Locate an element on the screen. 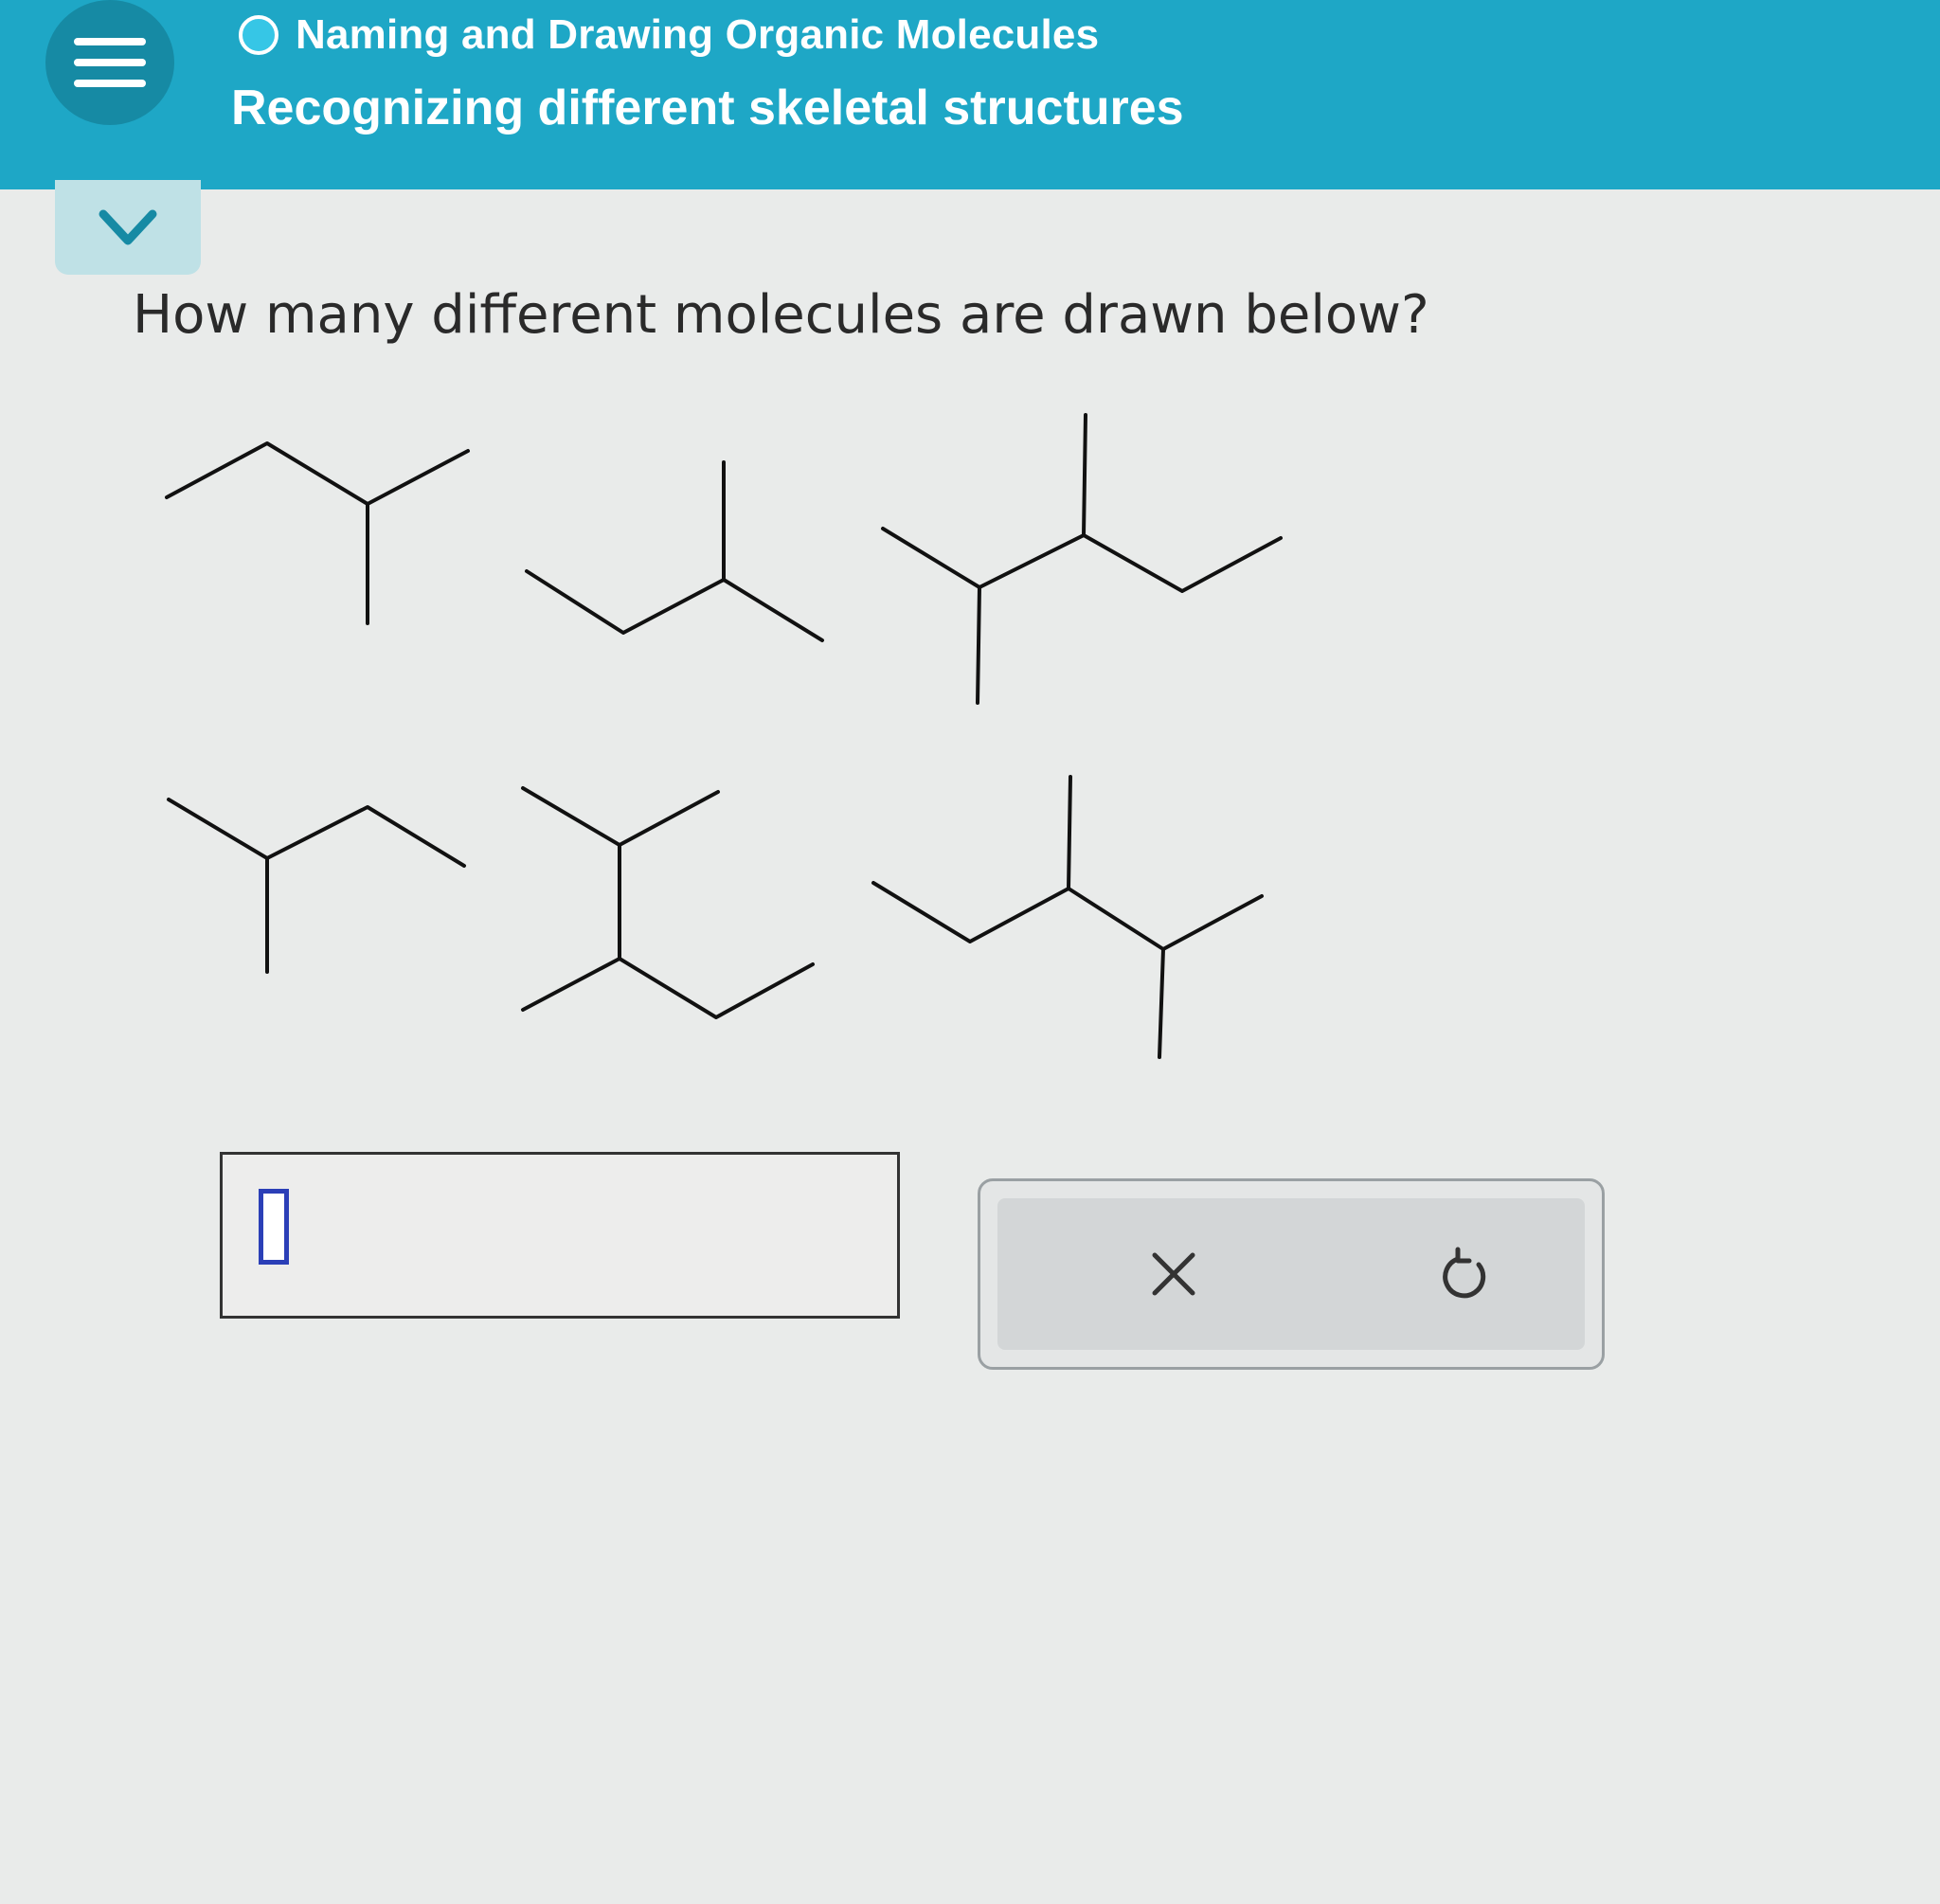 The height and width of the screenshot is (1904, 1940). x-icon is located at coordinates (1173, 1274).